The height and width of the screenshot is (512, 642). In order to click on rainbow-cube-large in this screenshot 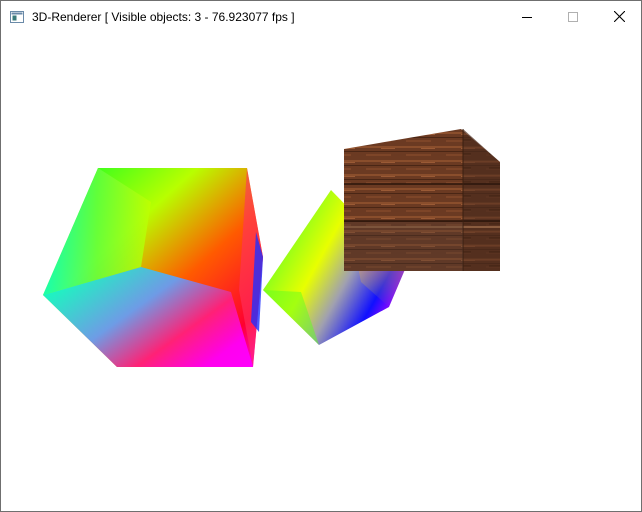, I will do `click(153, 267)`.